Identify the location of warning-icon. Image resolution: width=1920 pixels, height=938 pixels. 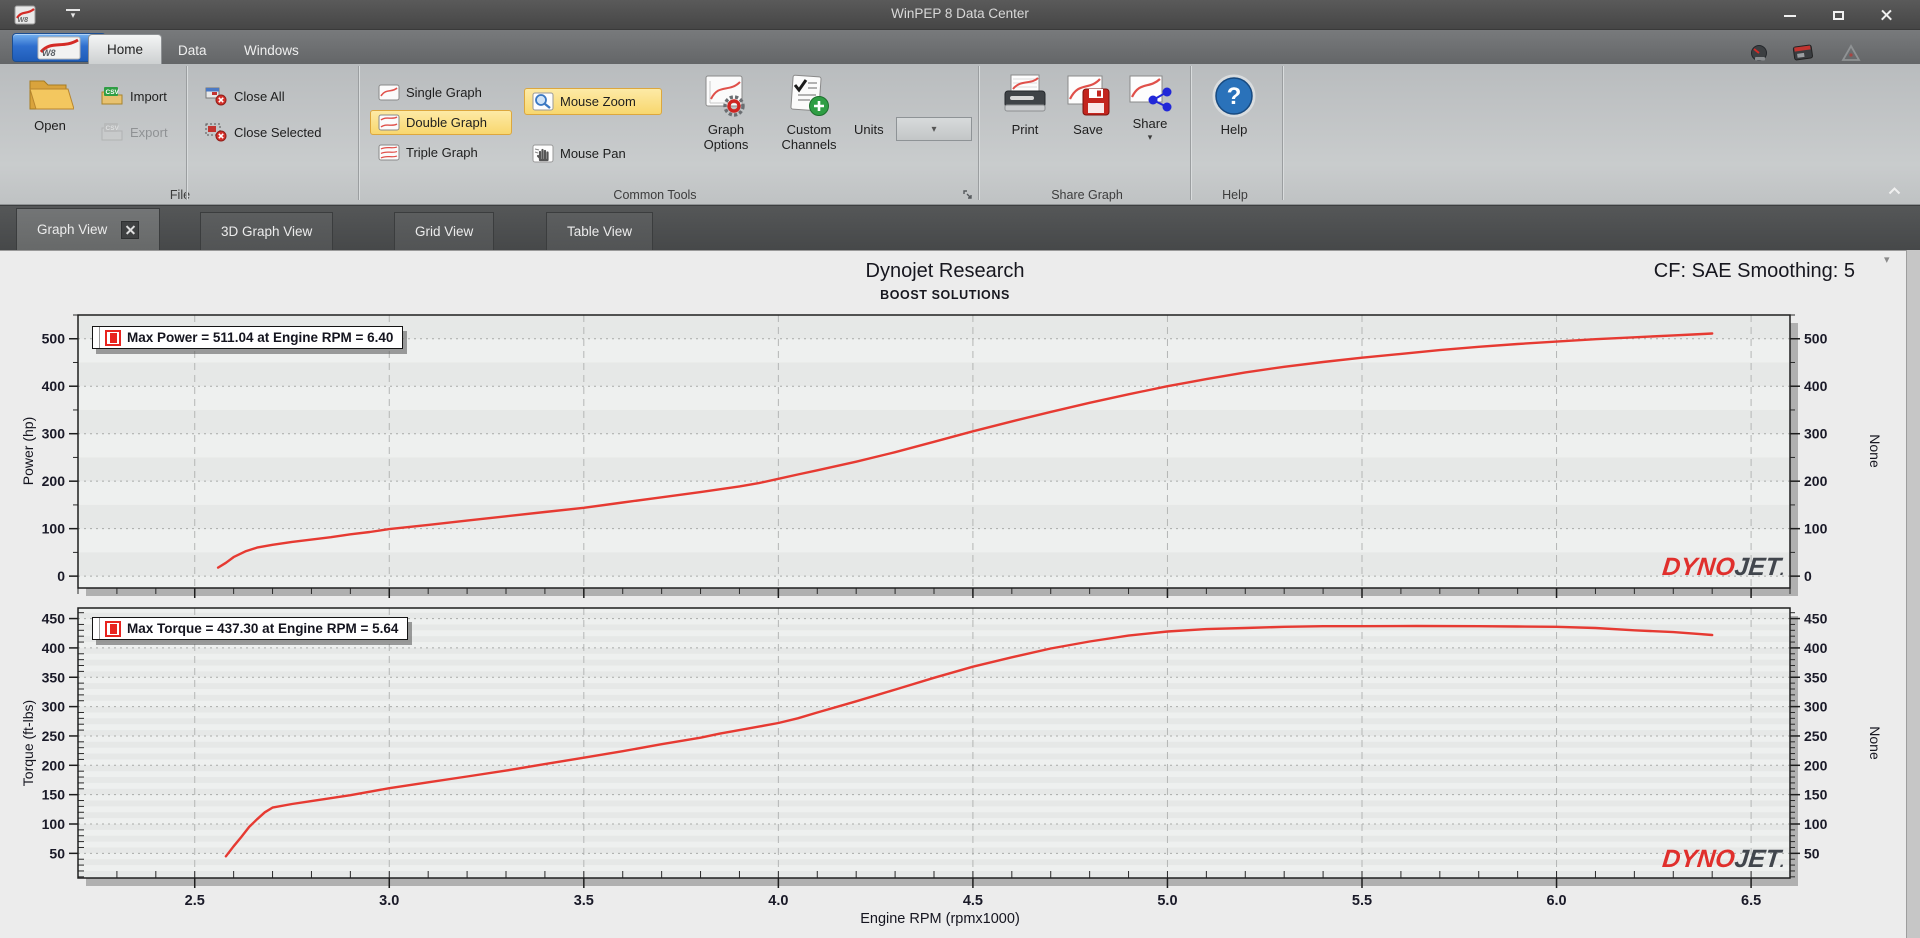
(1851, 53).